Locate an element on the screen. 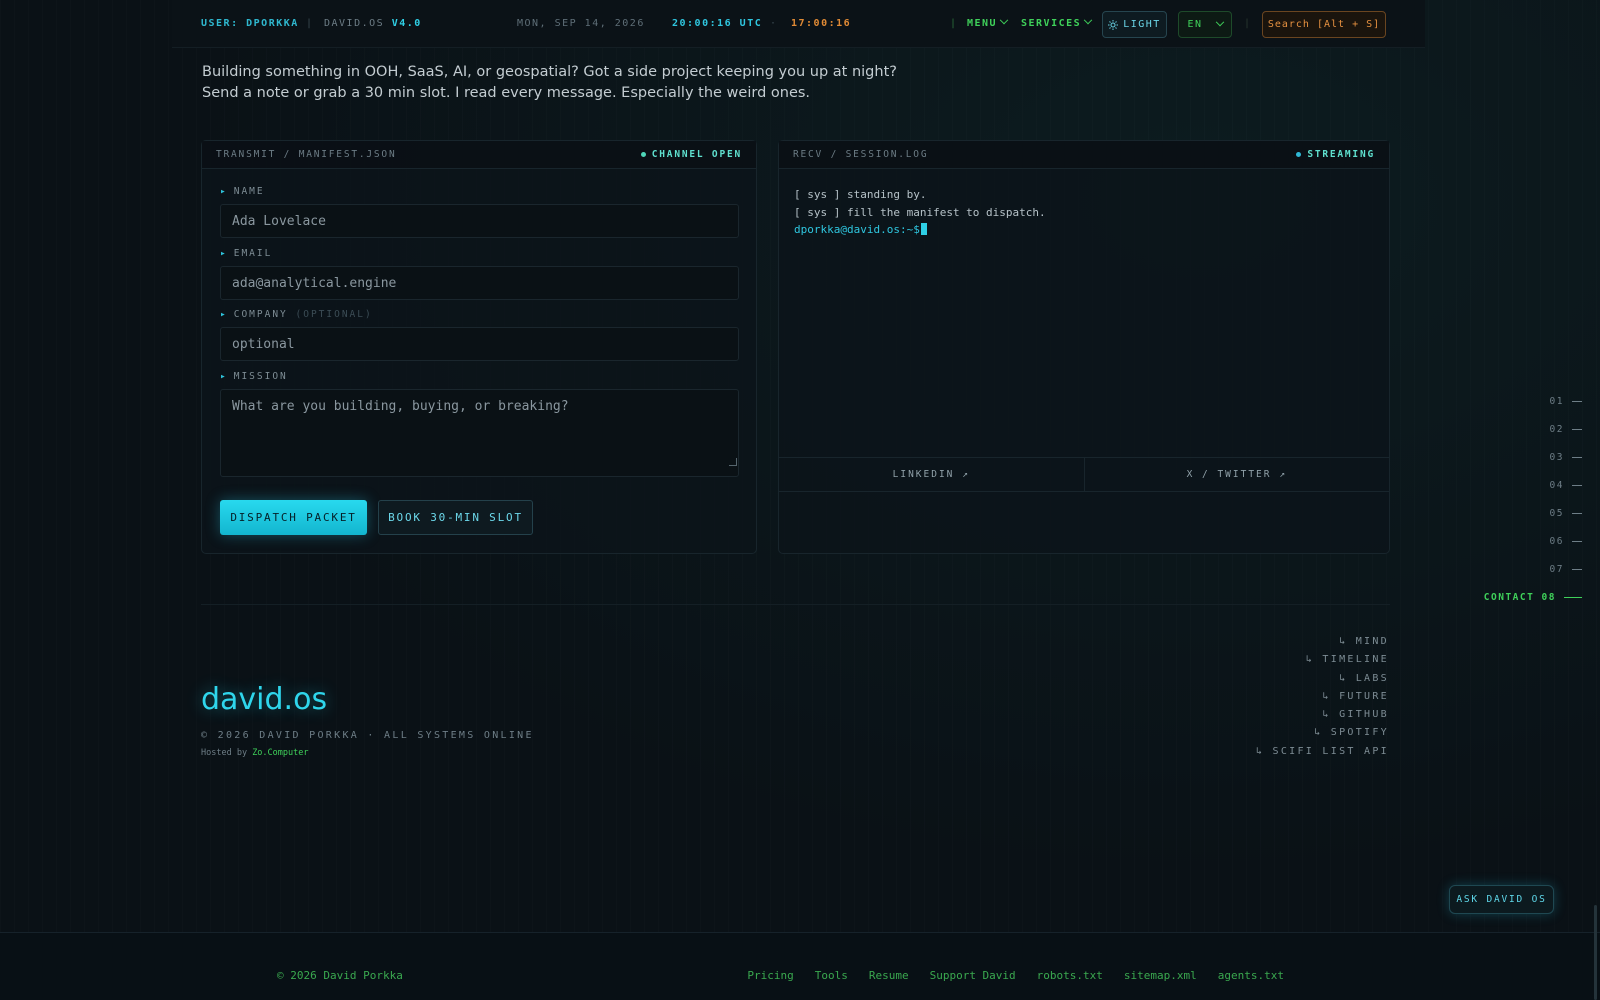 Image resolution: width=1600 pixels, height=1000 pixels. language-select: EN is located at coordinates (1205, 24).